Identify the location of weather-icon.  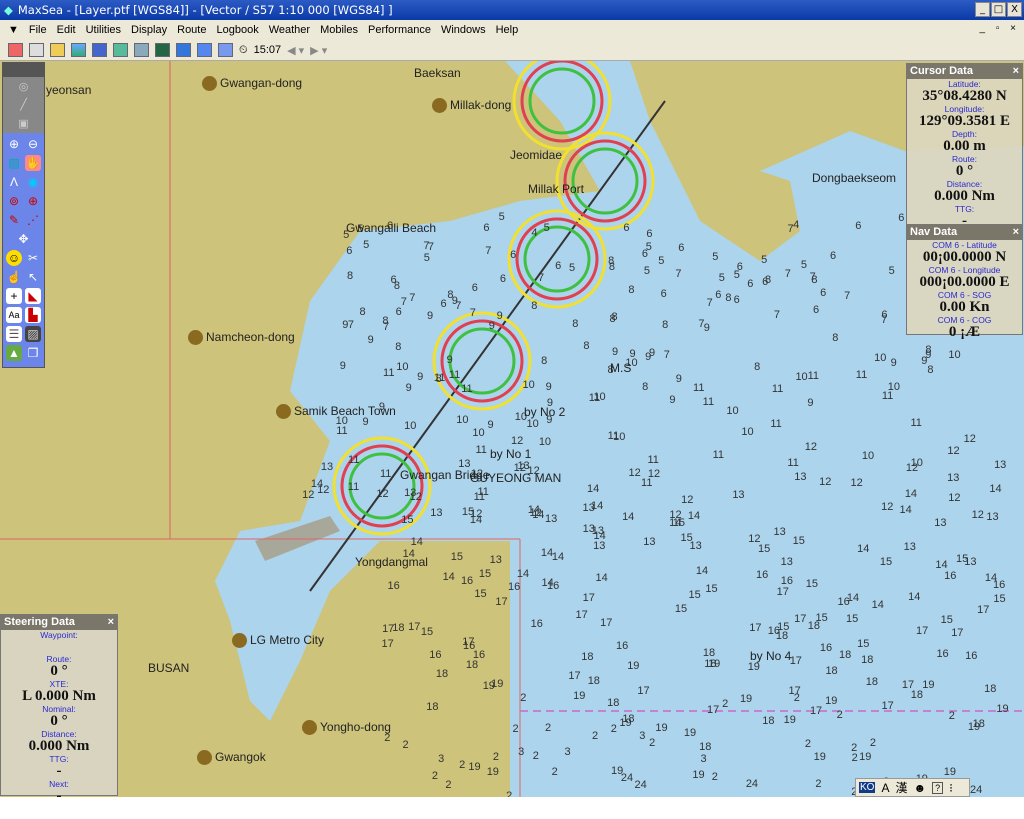
(225, 50).